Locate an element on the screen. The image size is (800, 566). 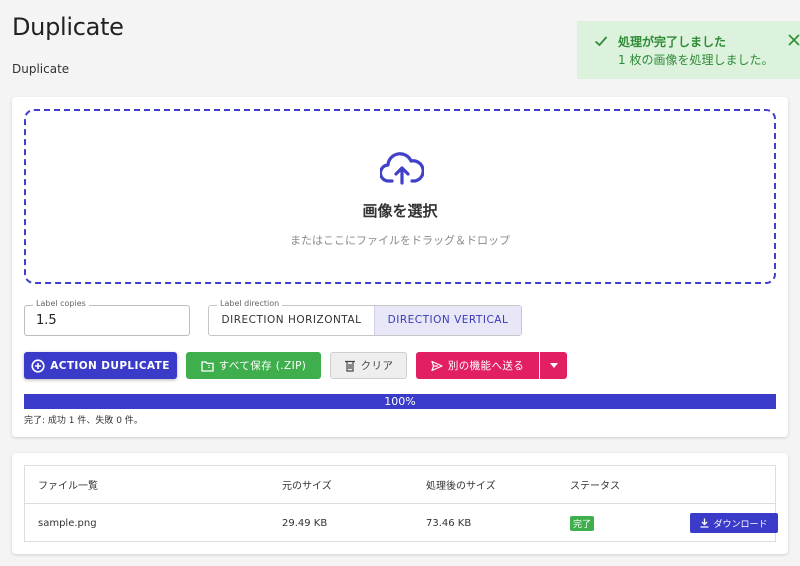
caret-down-icon is located at coordinates (553, 365).